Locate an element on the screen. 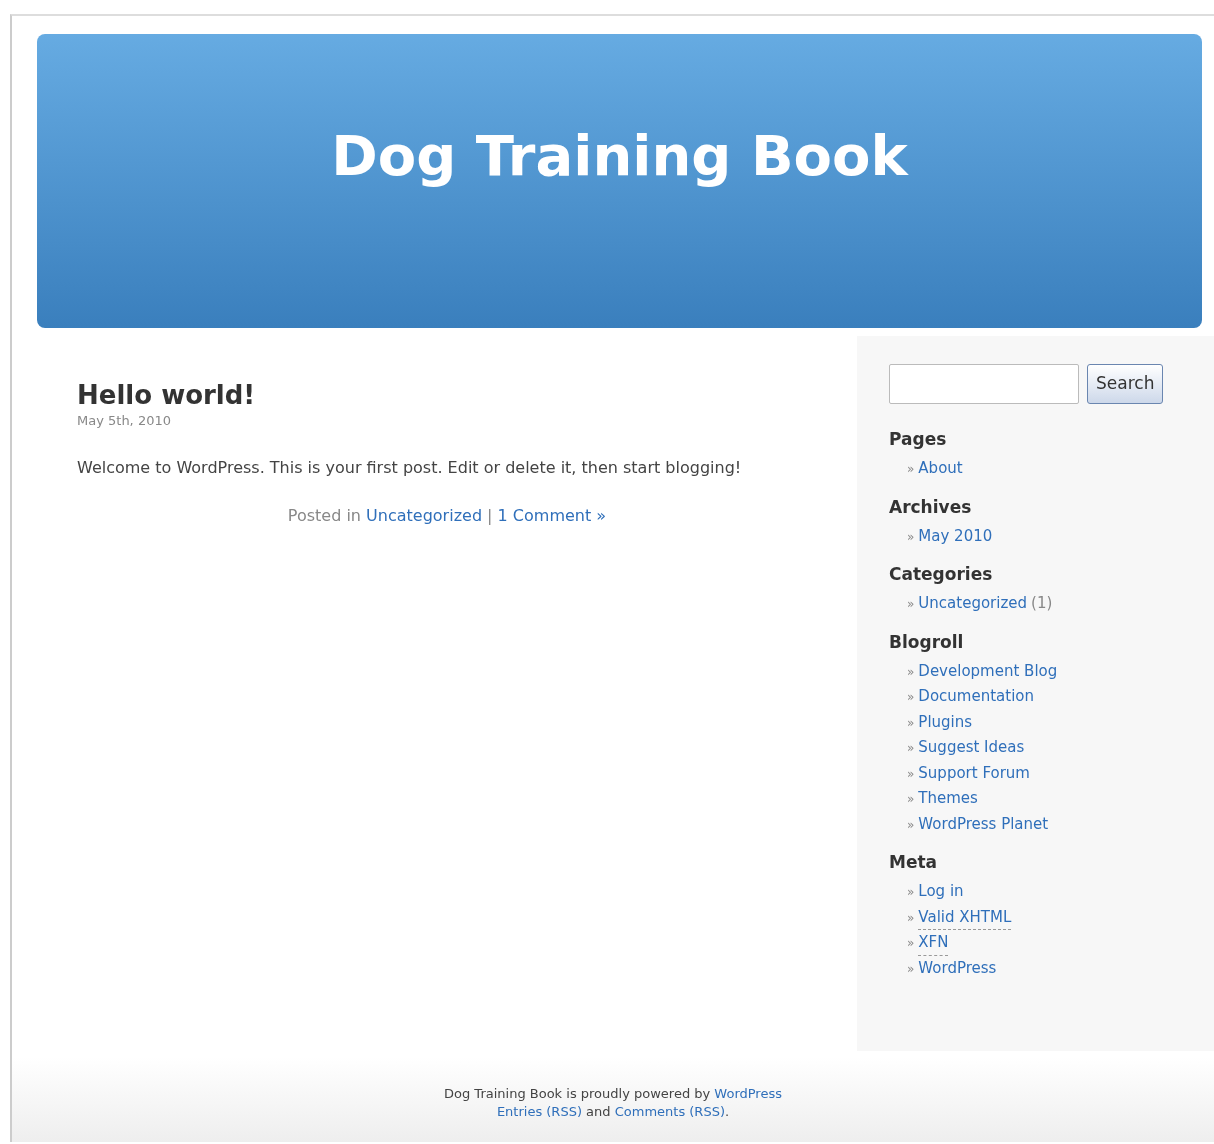 Image resolution: width=1214 pixels, height=1144 pixels. widget-heading: Categories is located at coordinates (941, 574).